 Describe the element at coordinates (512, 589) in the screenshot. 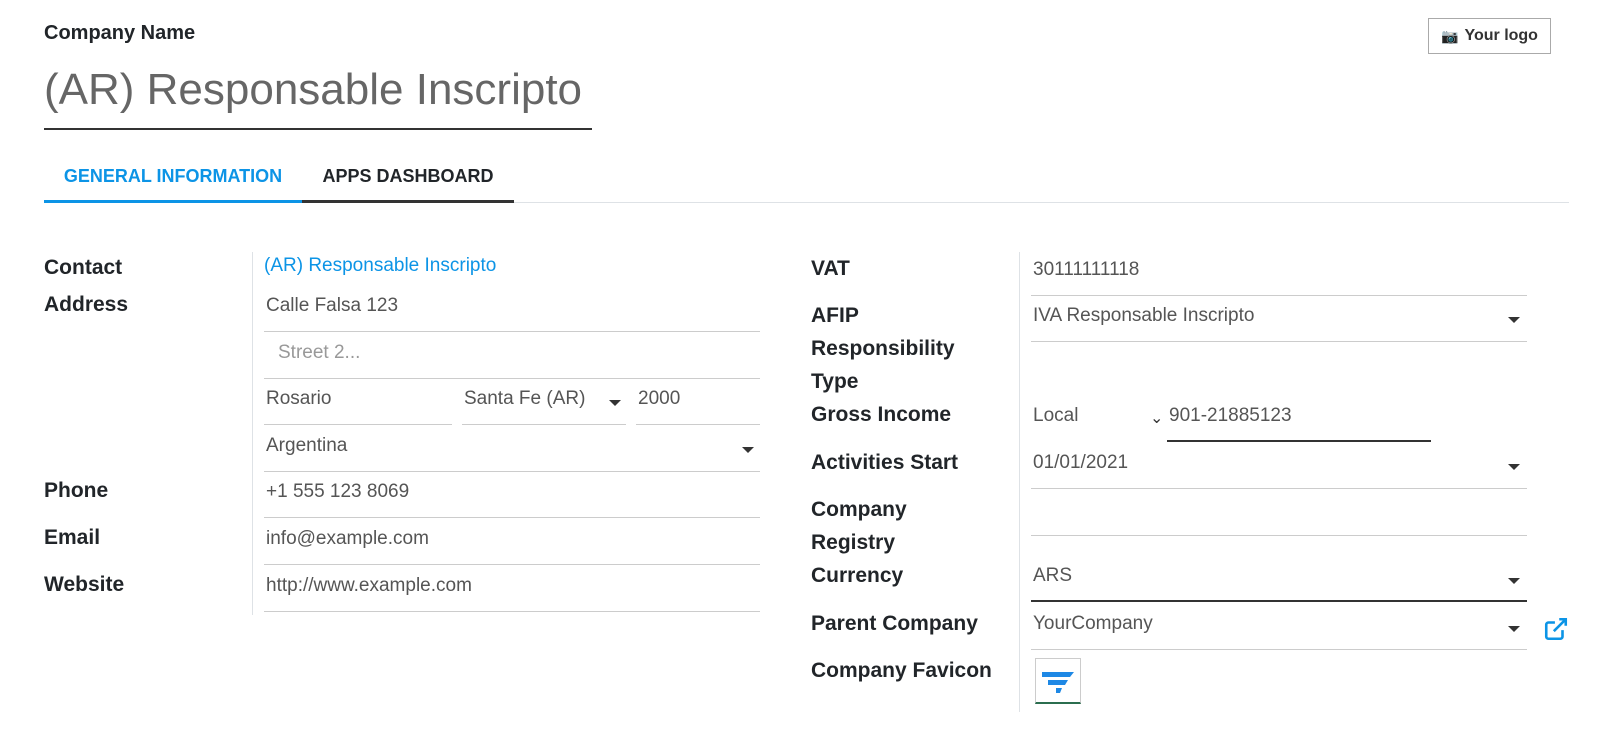

I see `website-field: http://www.example.com` at that location.